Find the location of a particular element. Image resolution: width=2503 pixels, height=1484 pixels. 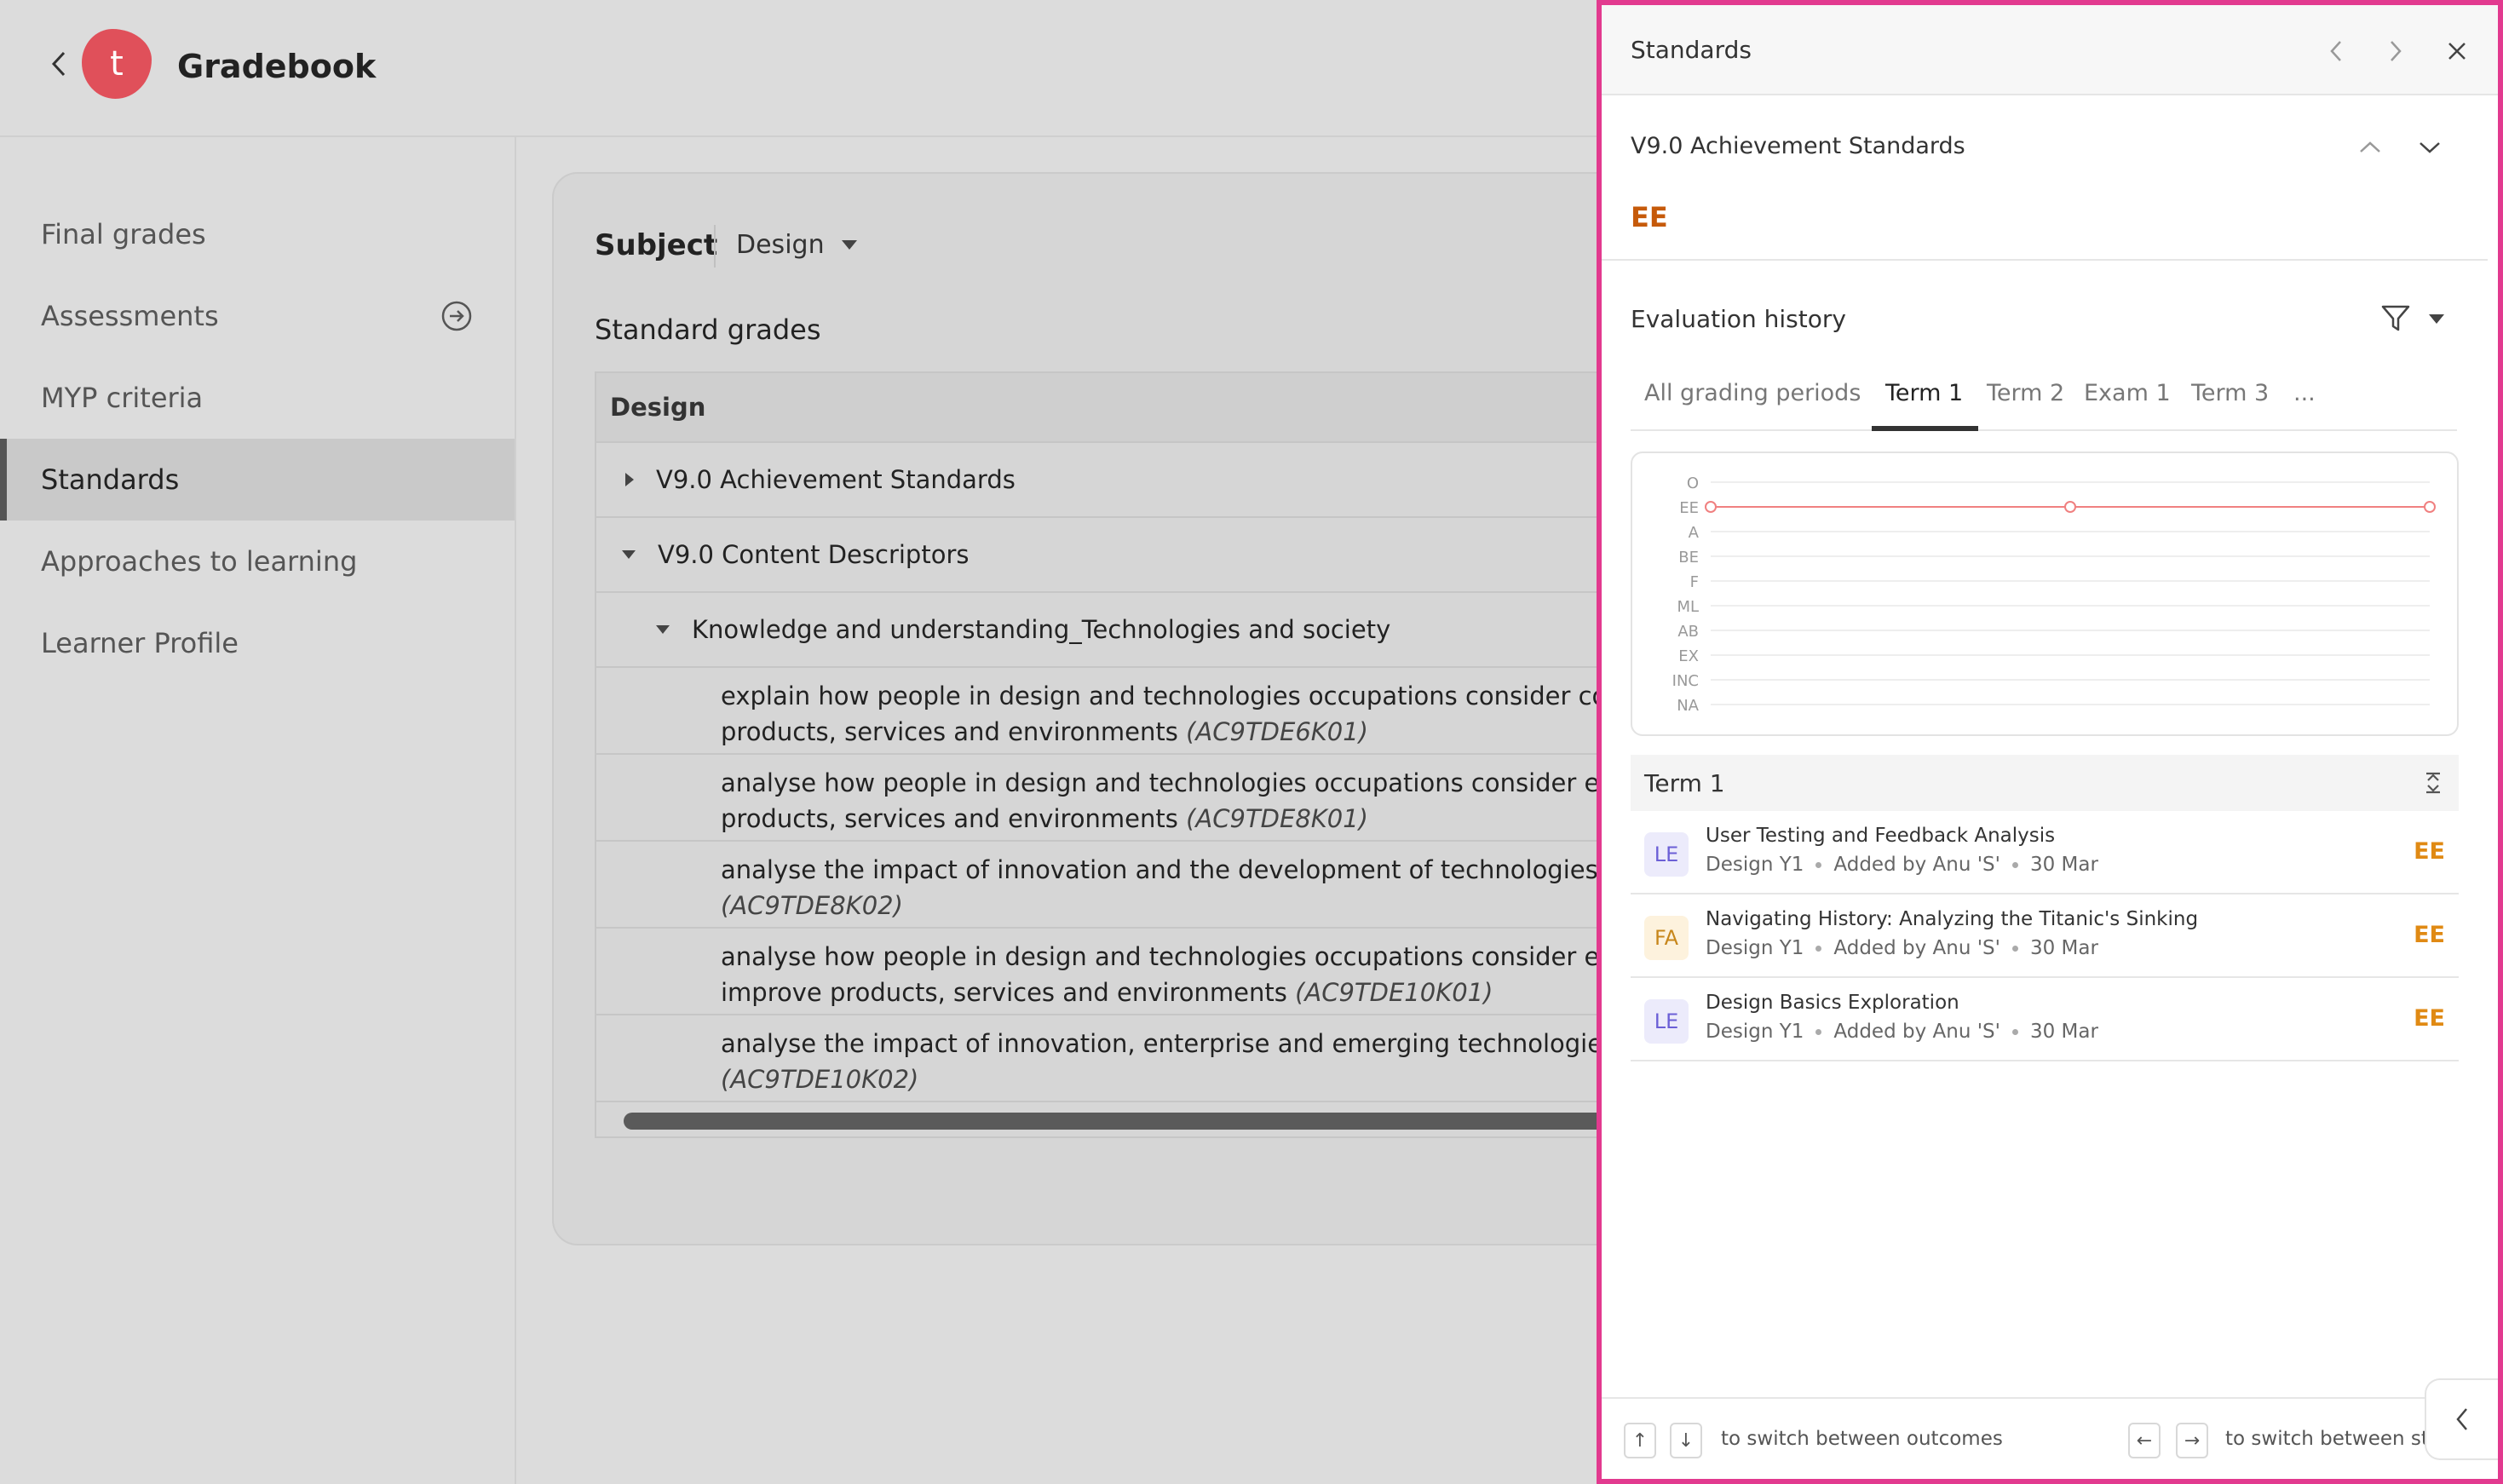

sidebar-item-approaches-to-learning: Approaches to learning is located at coordinates (257, 561).